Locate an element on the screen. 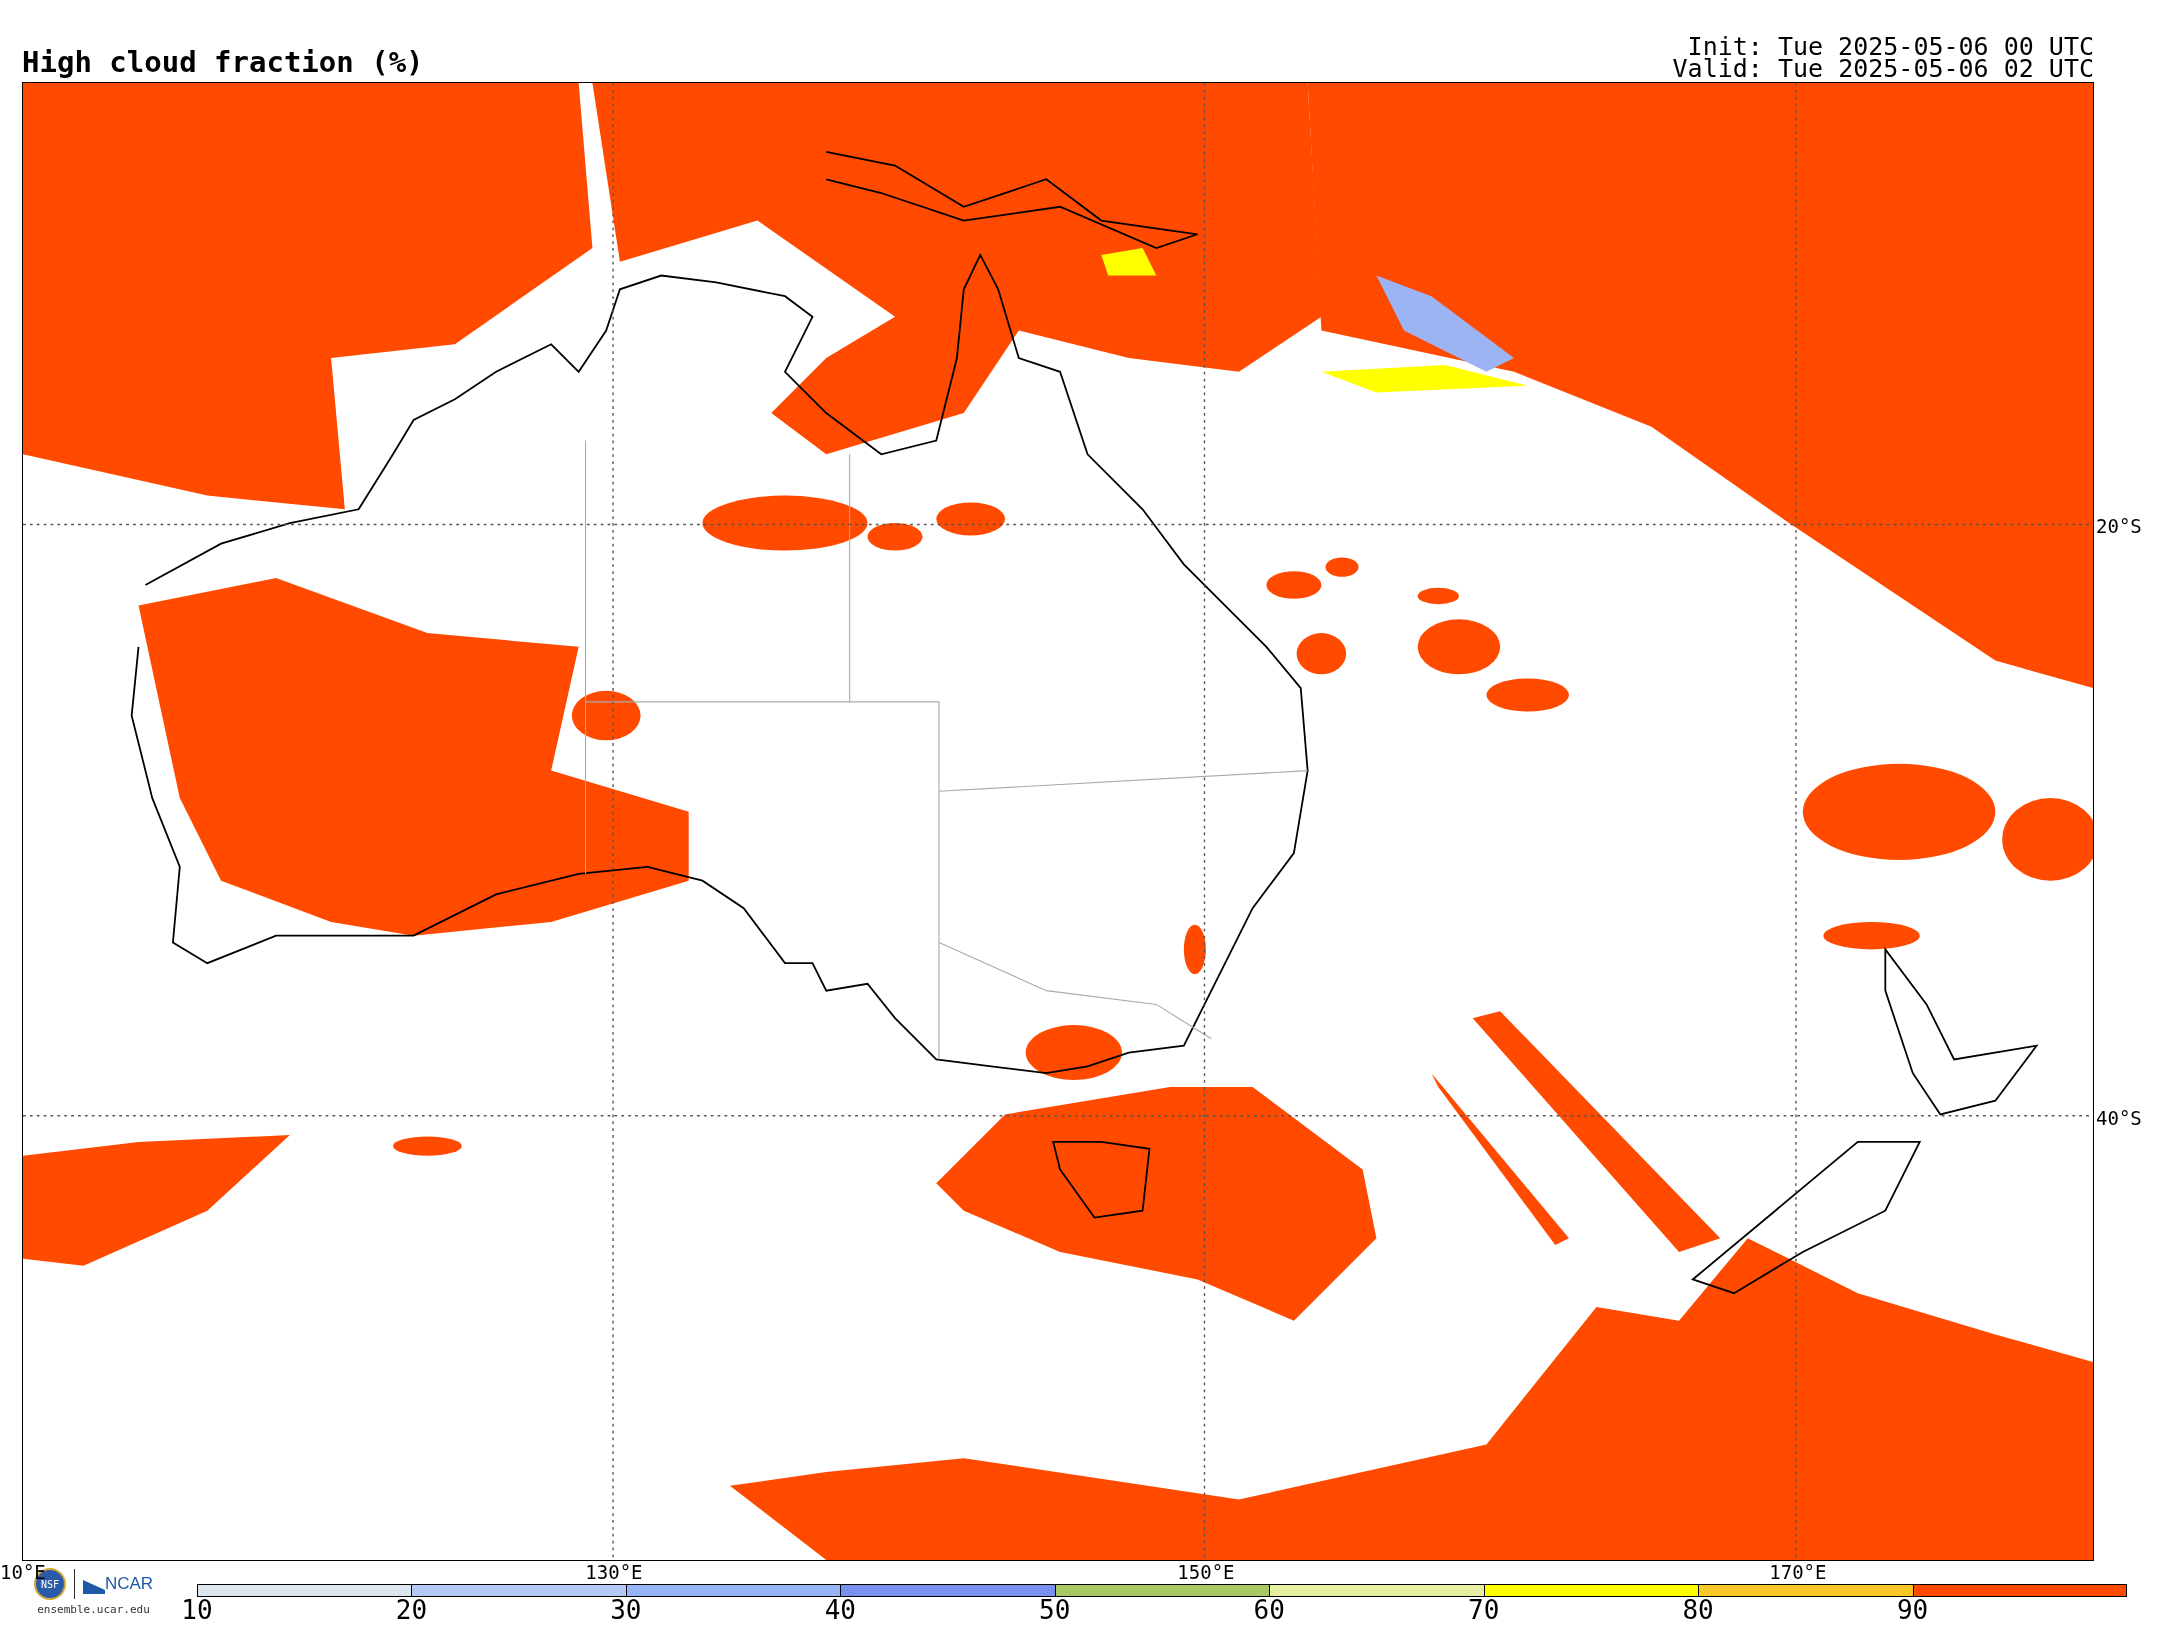 The width and height of the screenshot is (2160, 1626). latitude-label: 20°S is located at coordinates (2119, 526).